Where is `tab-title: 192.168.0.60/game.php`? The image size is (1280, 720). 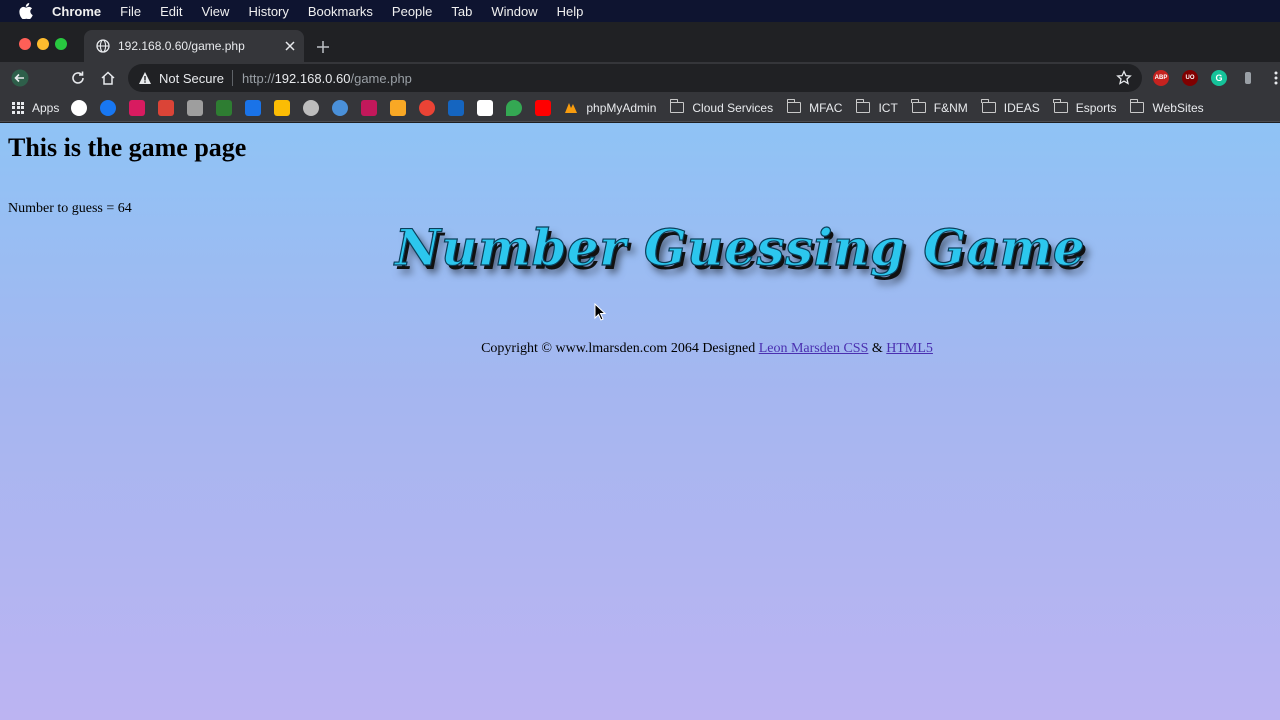
tab-title: 192.168.0.60/game.php is located at coordinates (181, 46).